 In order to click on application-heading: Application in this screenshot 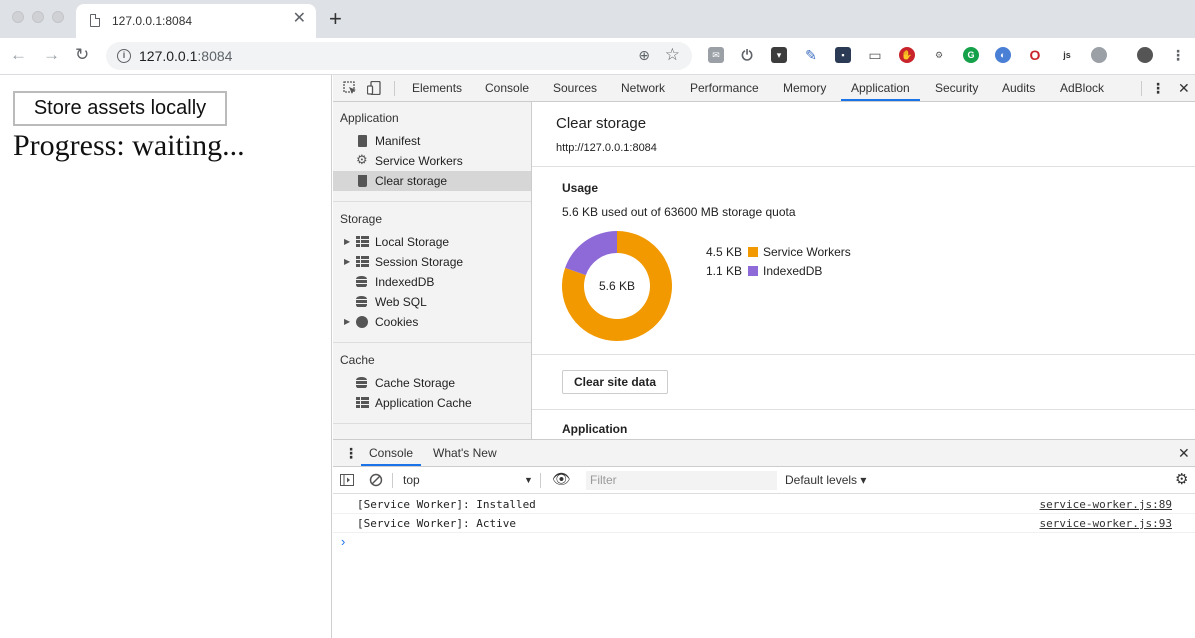, I will do `click(595, 429)`.